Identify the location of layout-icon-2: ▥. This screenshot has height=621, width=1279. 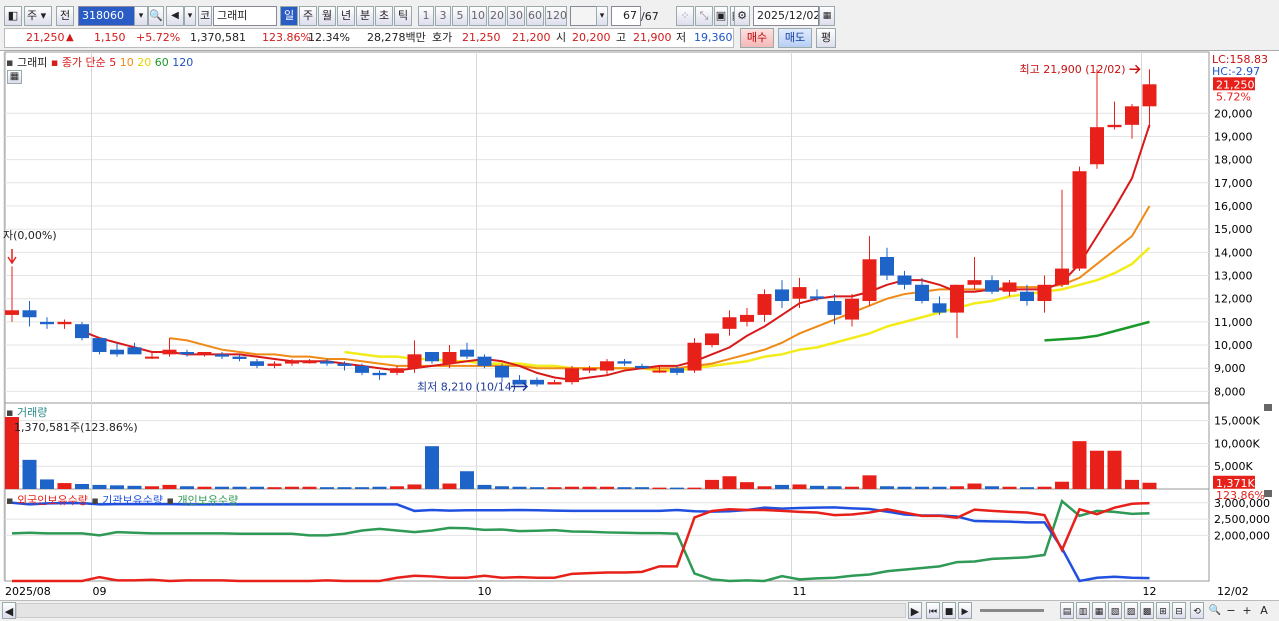
(1083, 610).